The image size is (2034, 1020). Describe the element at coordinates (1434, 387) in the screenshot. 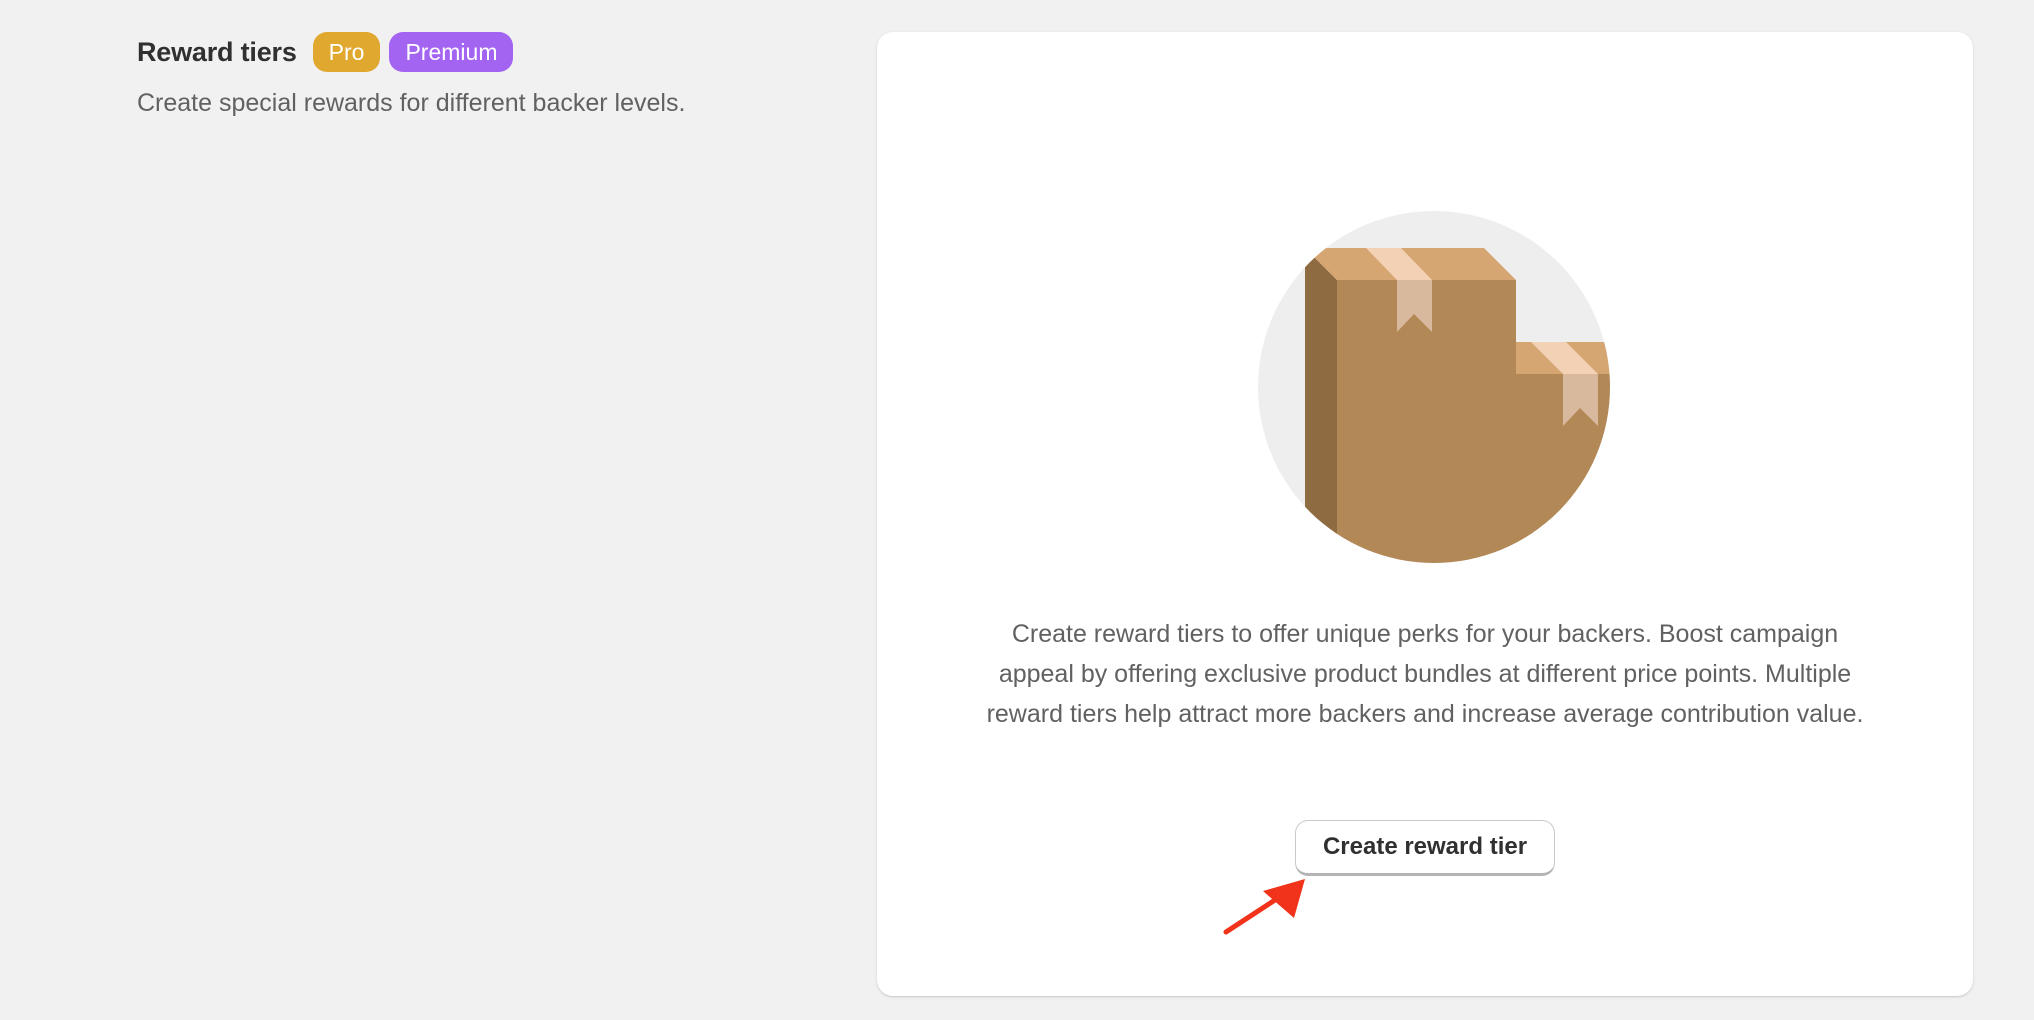

I see `package-boxes-icon` at that location.